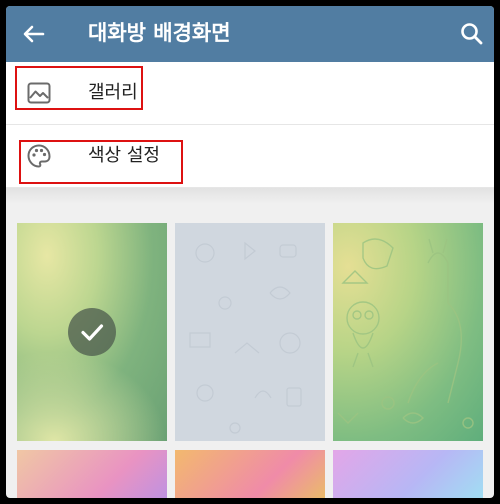 The height and width of the screenshot is (504, 500). I want to click on wallpaper-tile-selected, so click(92, 332).